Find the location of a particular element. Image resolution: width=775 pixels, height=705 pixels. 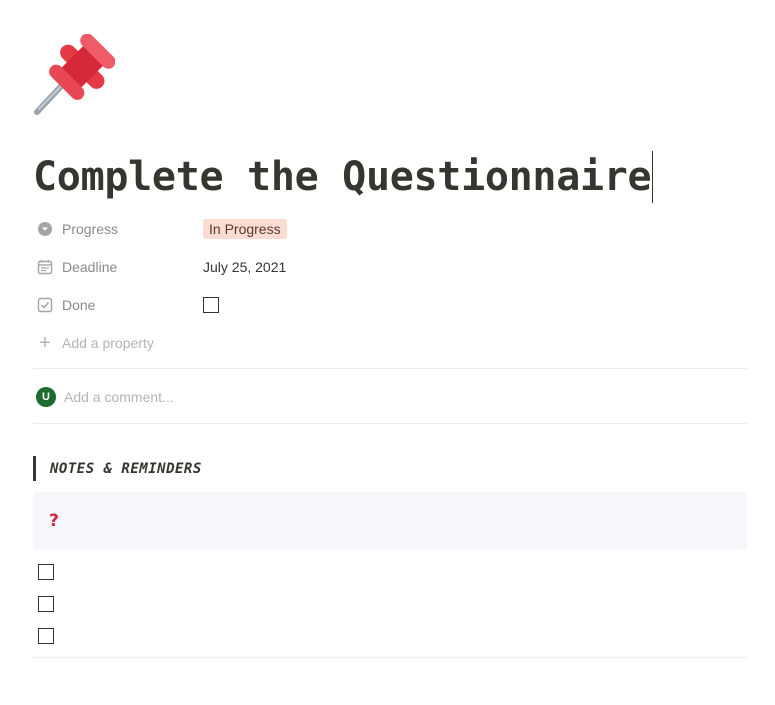

status-tag: In Progress is located at coordinates (245, 229).